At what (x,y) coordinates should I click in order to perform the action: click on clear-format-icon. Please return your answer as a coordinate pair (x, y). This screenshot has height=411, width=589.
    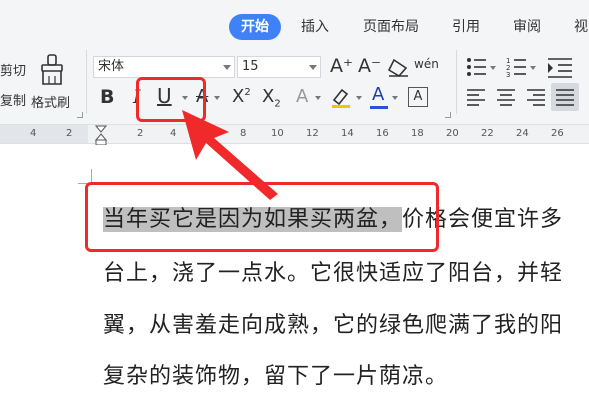
    Looking at the image, I should click on (398, 68).